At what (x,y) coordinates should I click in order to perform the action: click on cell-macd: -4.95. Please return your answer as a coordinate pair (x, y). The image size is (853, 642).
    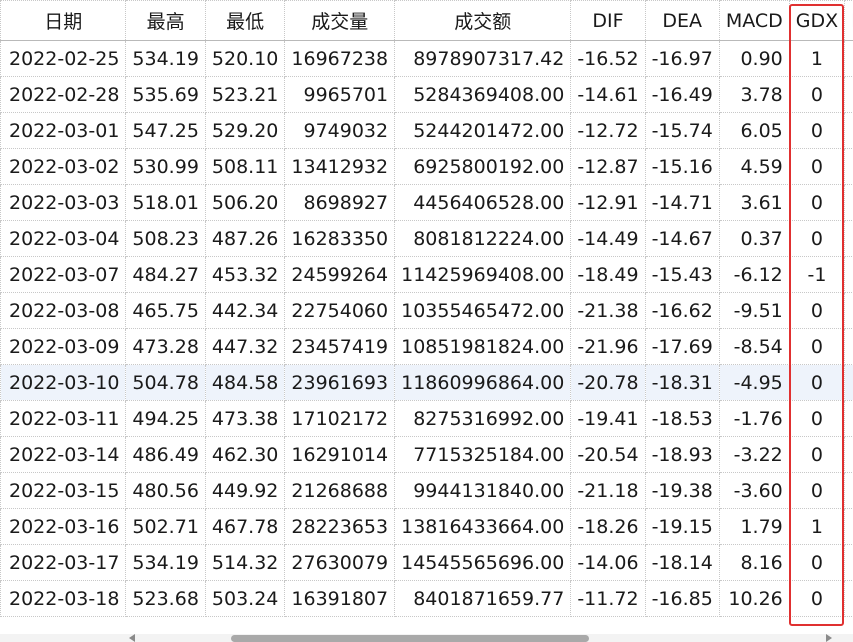
    Looking at the image, I should click on (754, 382).